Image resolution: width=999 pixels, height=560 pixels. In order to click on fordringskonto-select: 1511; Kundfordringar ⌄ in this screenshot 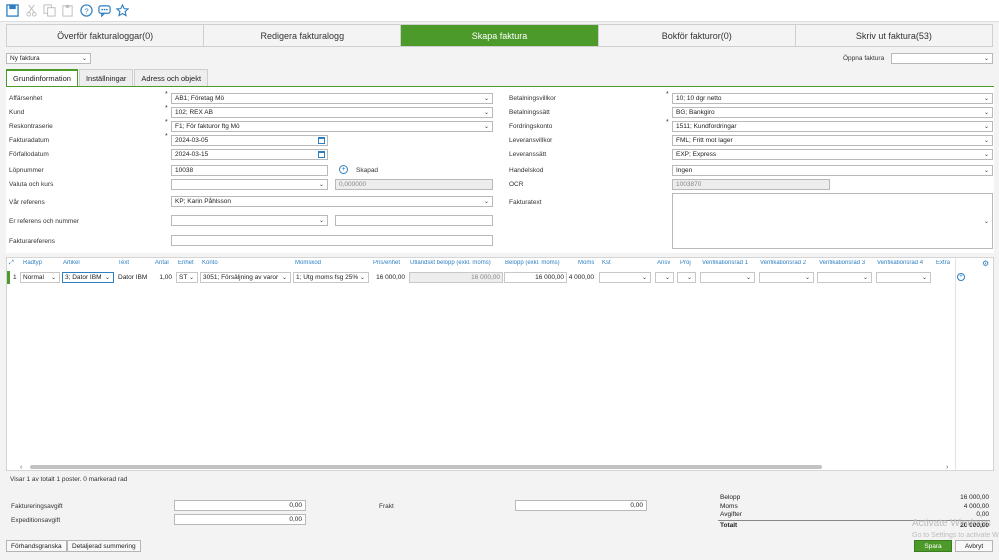, I will do `click(832, 126)`.